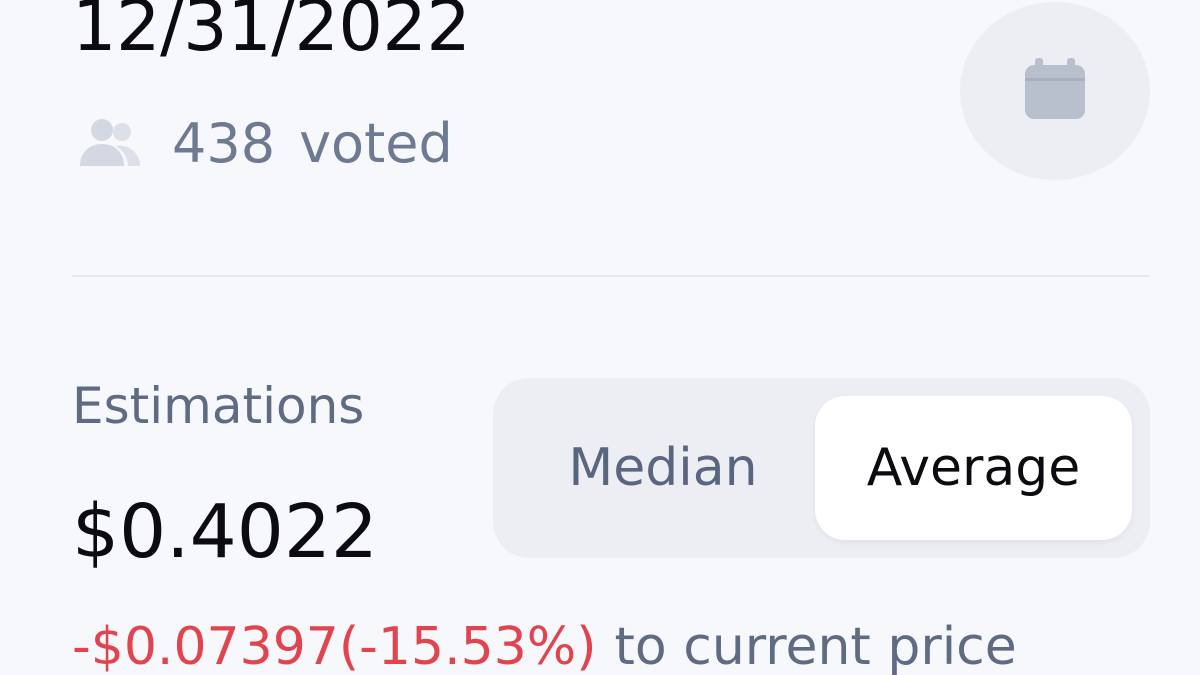  I want to click on median-average-toggle: Median Average, so click(821, 468).